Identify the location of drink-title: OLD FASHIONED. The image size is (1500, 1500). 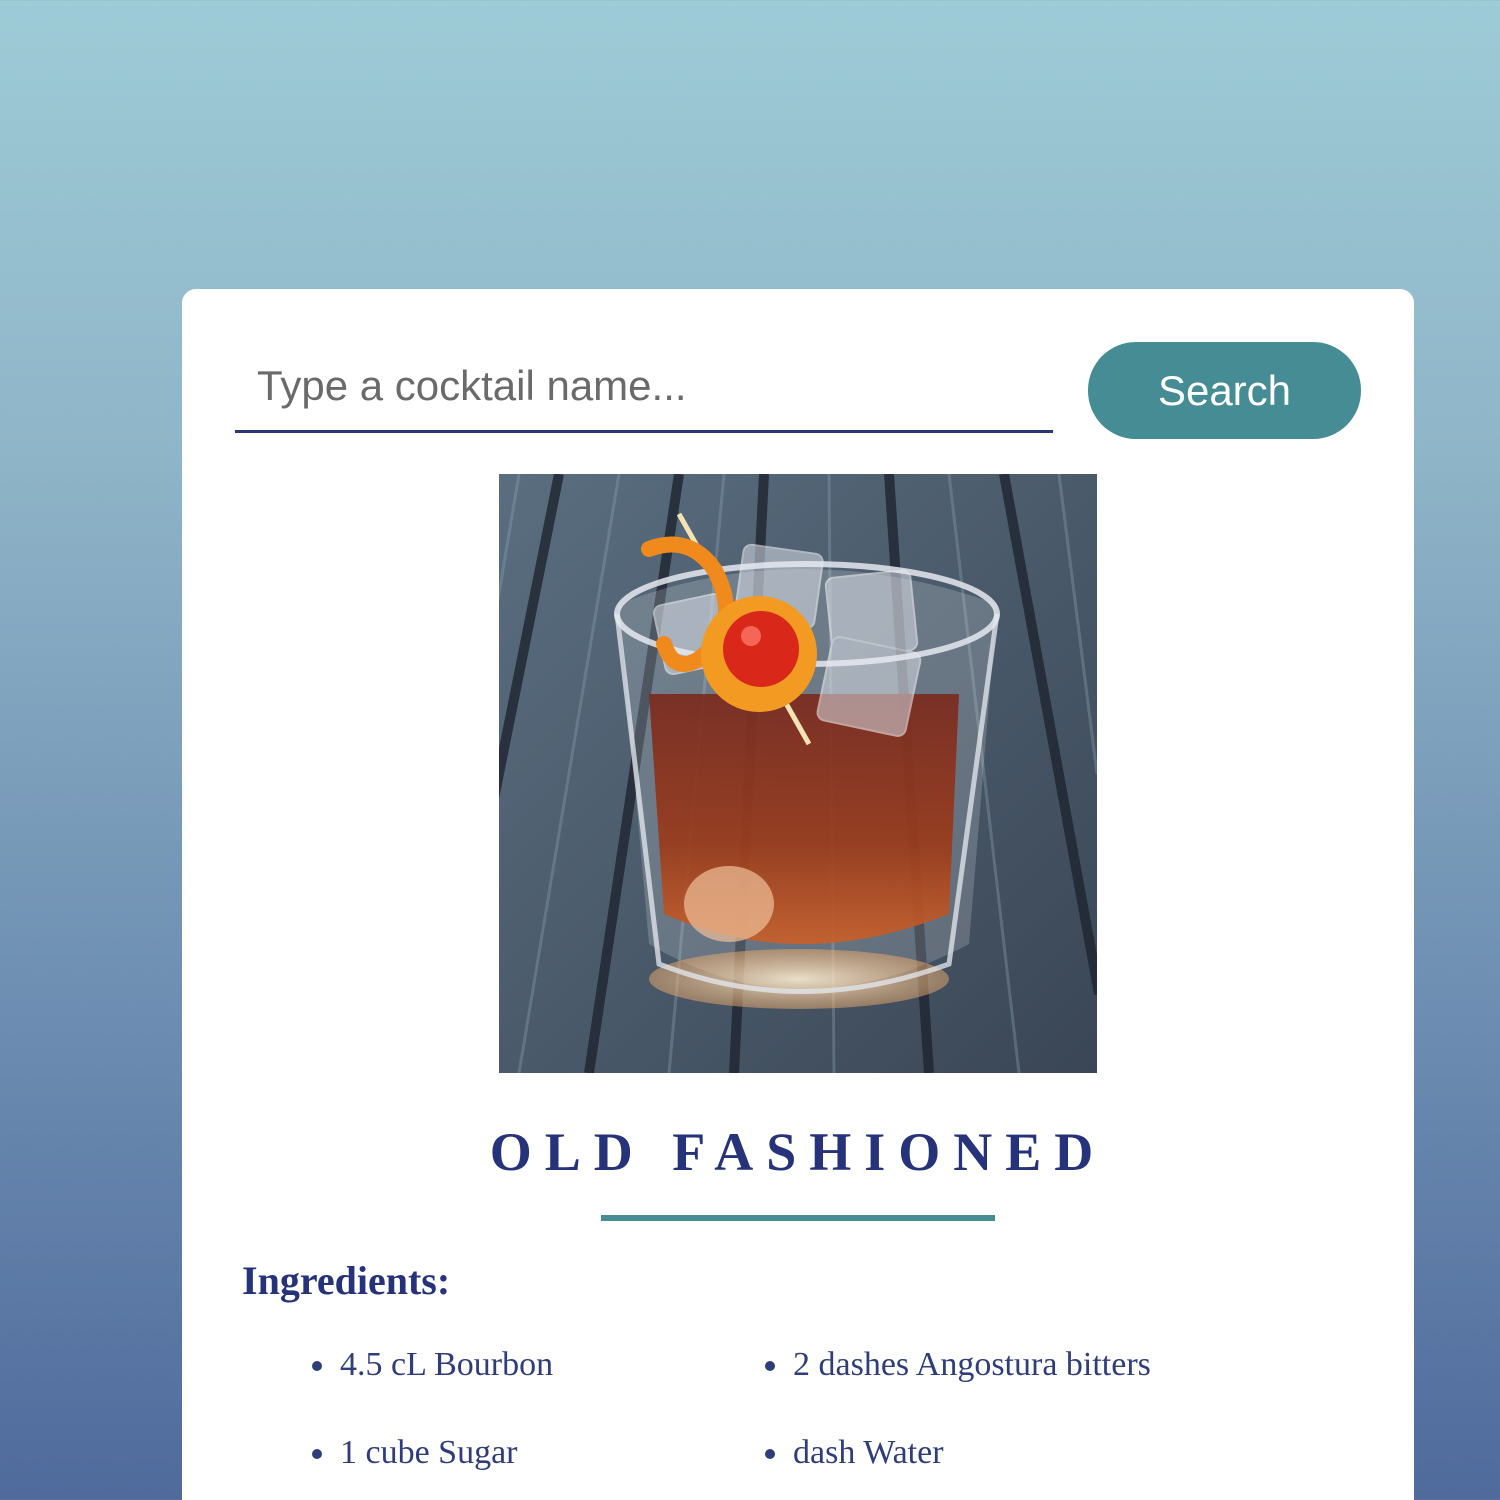
(798, 1152).